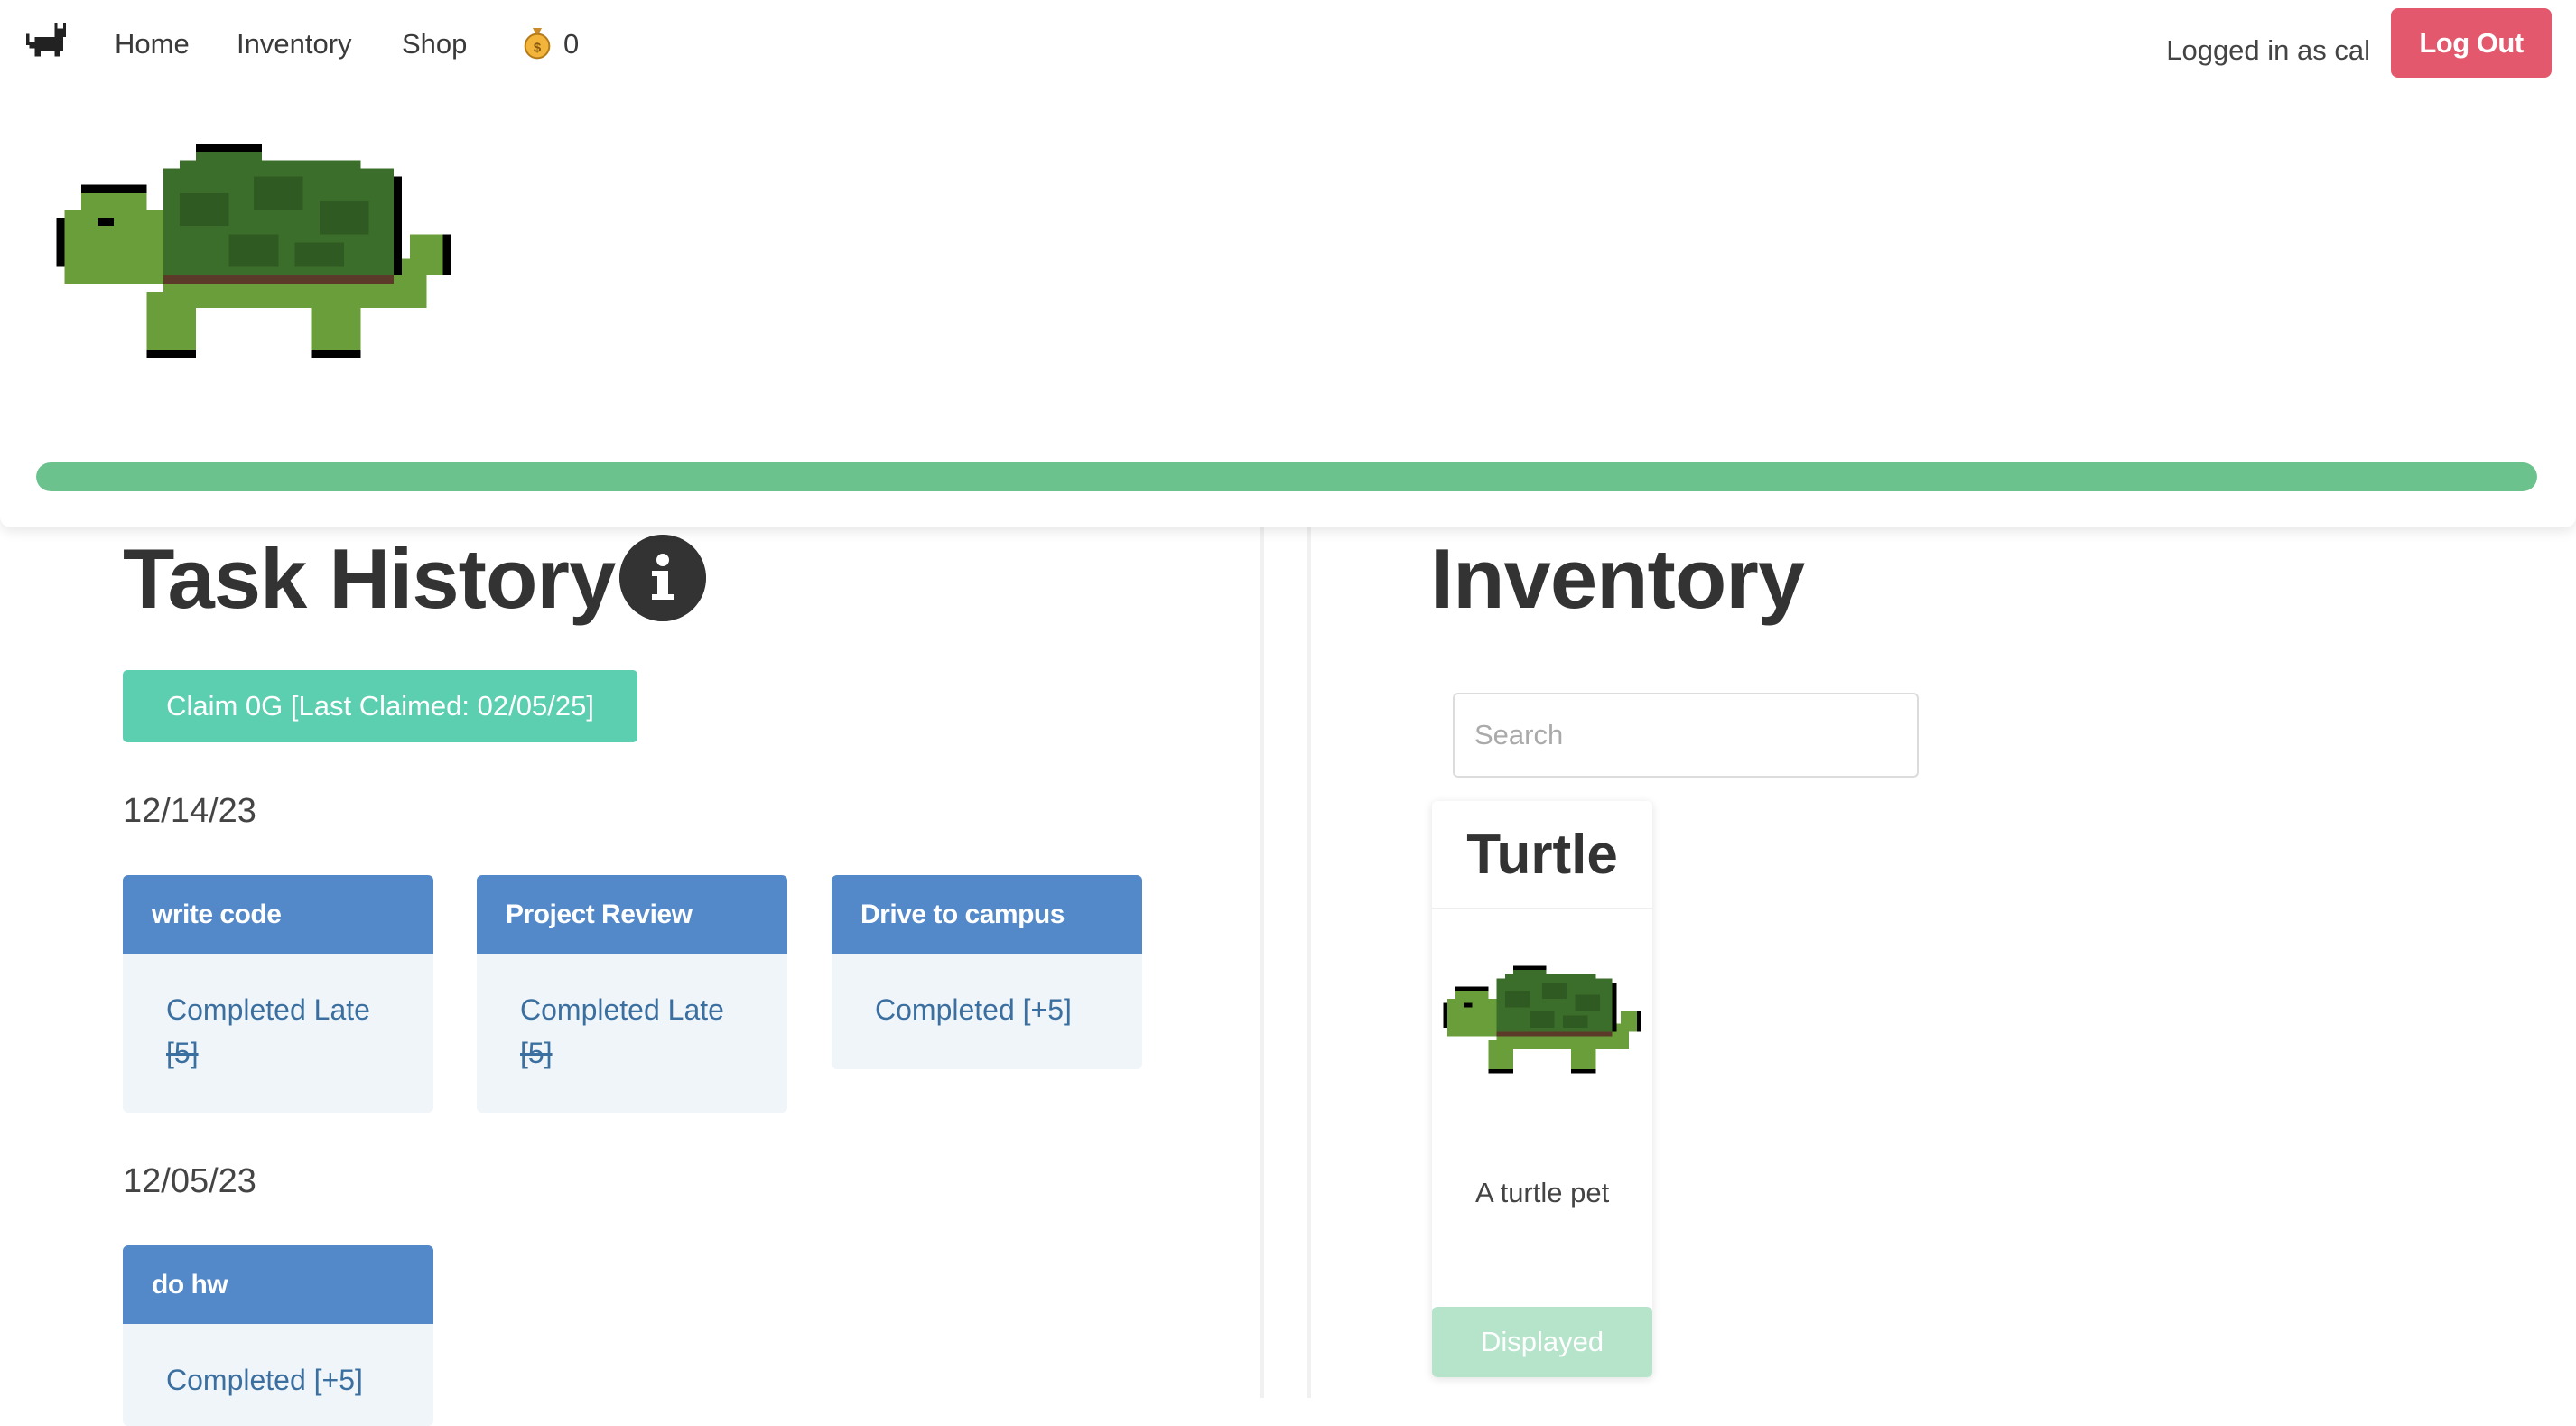  I want to click on item-name: Turtle, so click(1542, 855).